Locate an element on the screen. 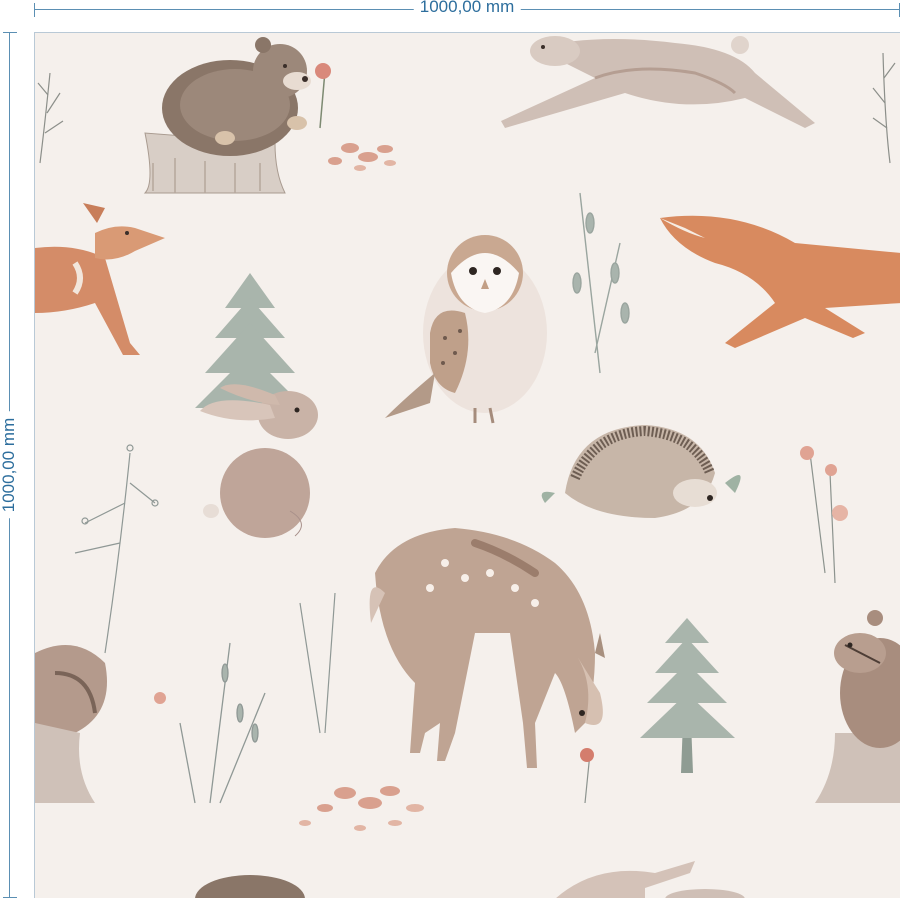  height-dimension: 1000,00 mm is located at coordinates (11, 465).